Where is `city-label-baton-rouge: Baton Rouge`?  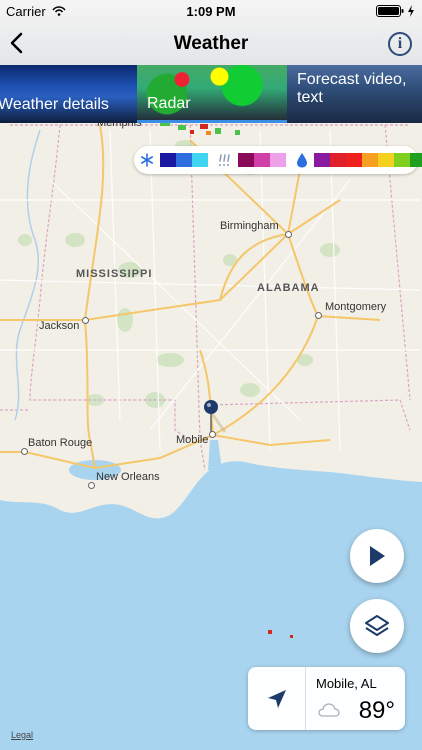 city-label-baton-rouge: Baton Rouge is located at coordinates (60, 443).